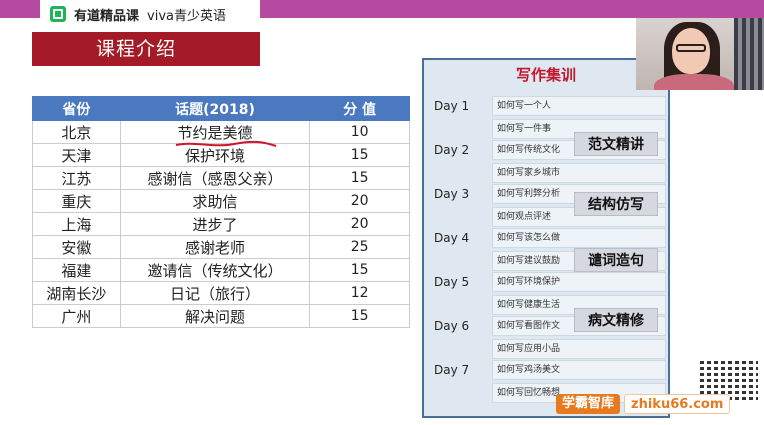  Describe the element at coordinates (76, 155) in the screenshot. I see `cell-province: 天津` at that location.